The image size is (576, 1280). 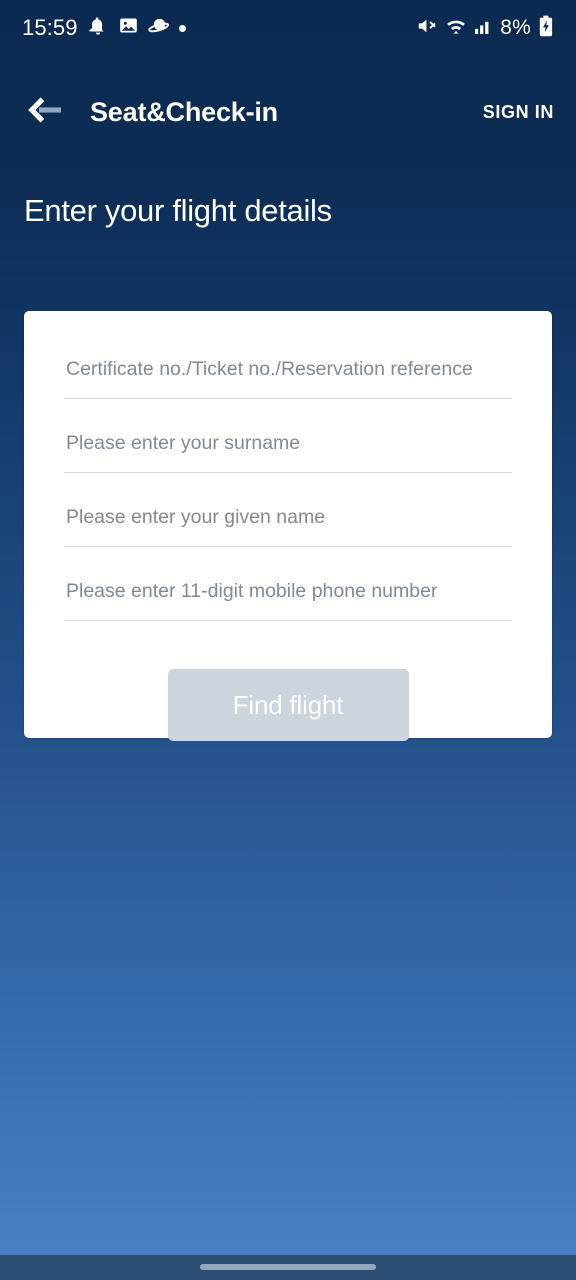 I want to click on home-gesture-pill, so click(x=288, y=1267).